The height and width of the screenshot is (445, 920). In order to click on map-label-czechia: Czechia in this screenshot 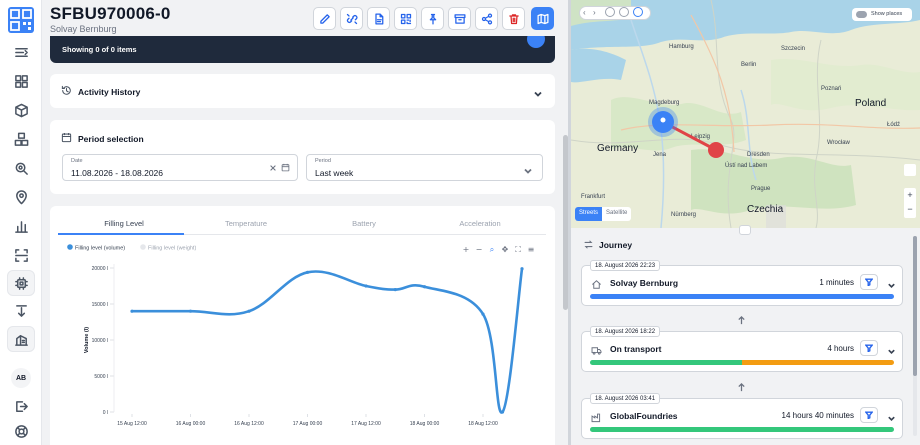, I will do `click(765, 209)`.